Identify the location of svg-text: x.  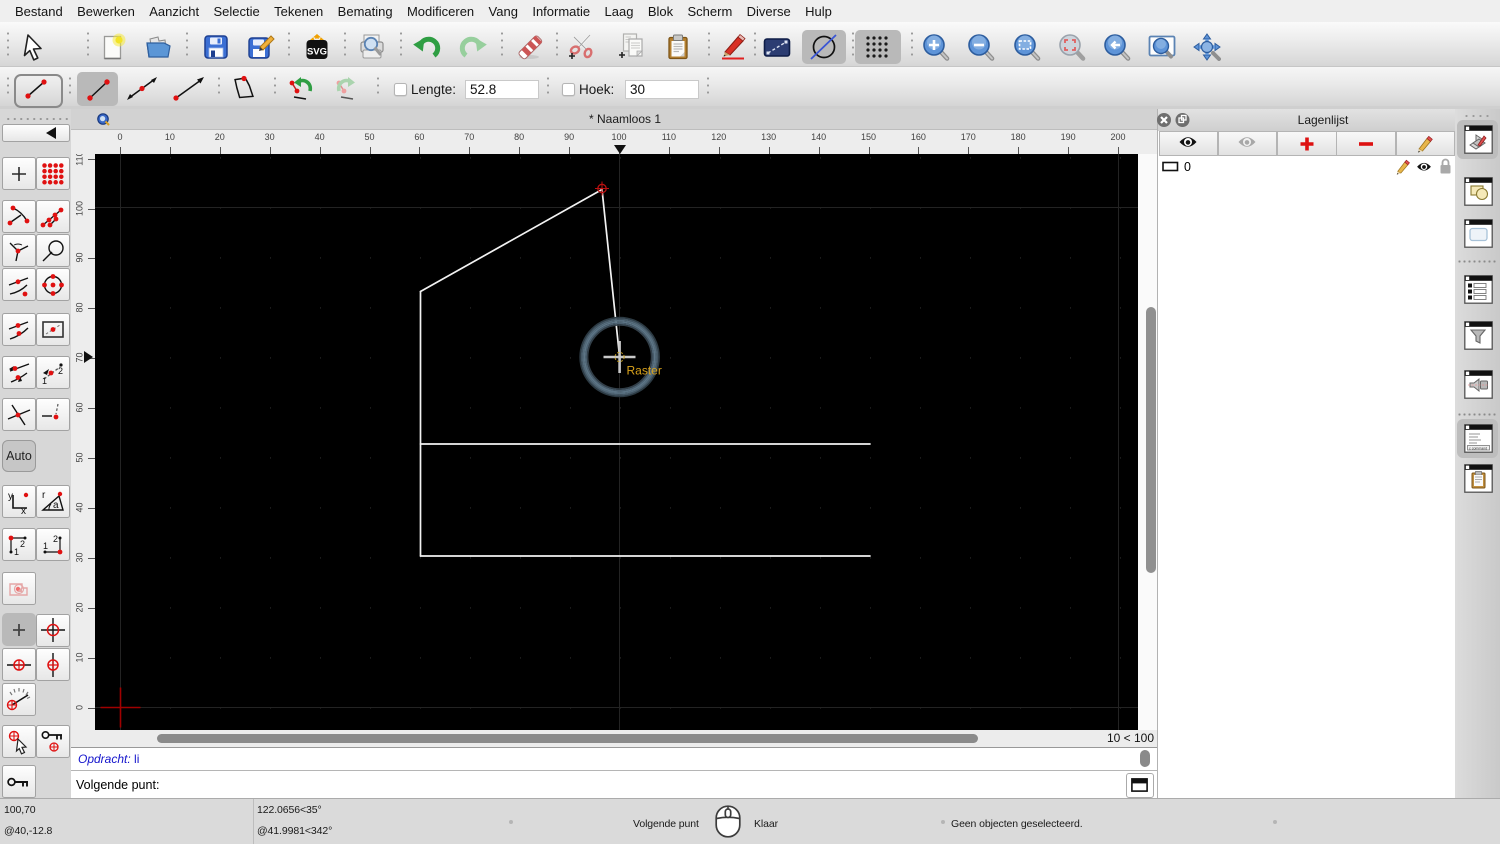
(23, 510).